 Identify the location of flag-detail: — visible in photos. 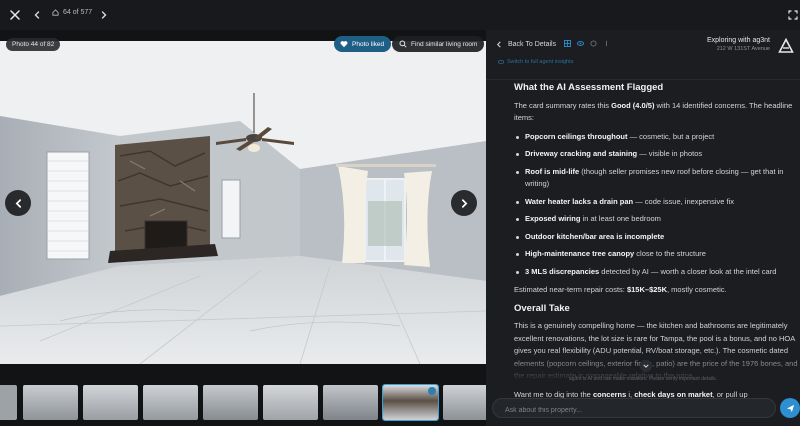
(670, 153).